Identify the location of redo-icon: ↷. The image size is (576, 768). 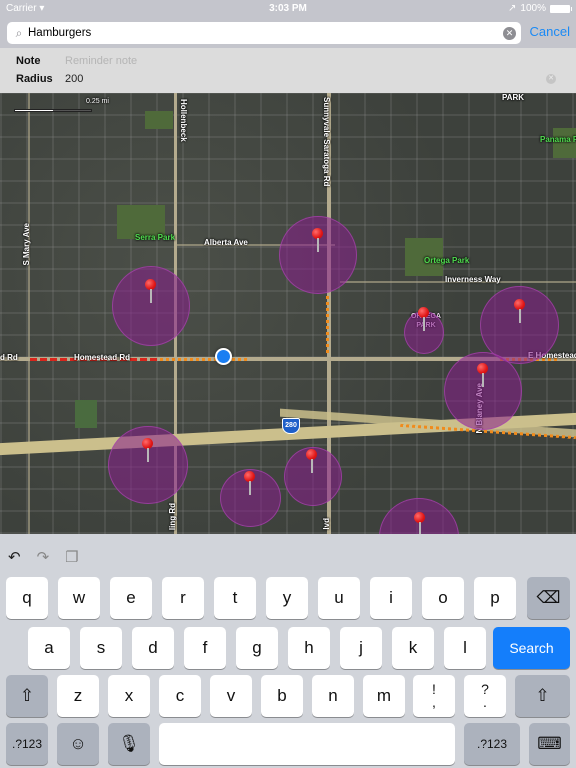
(43, 557).